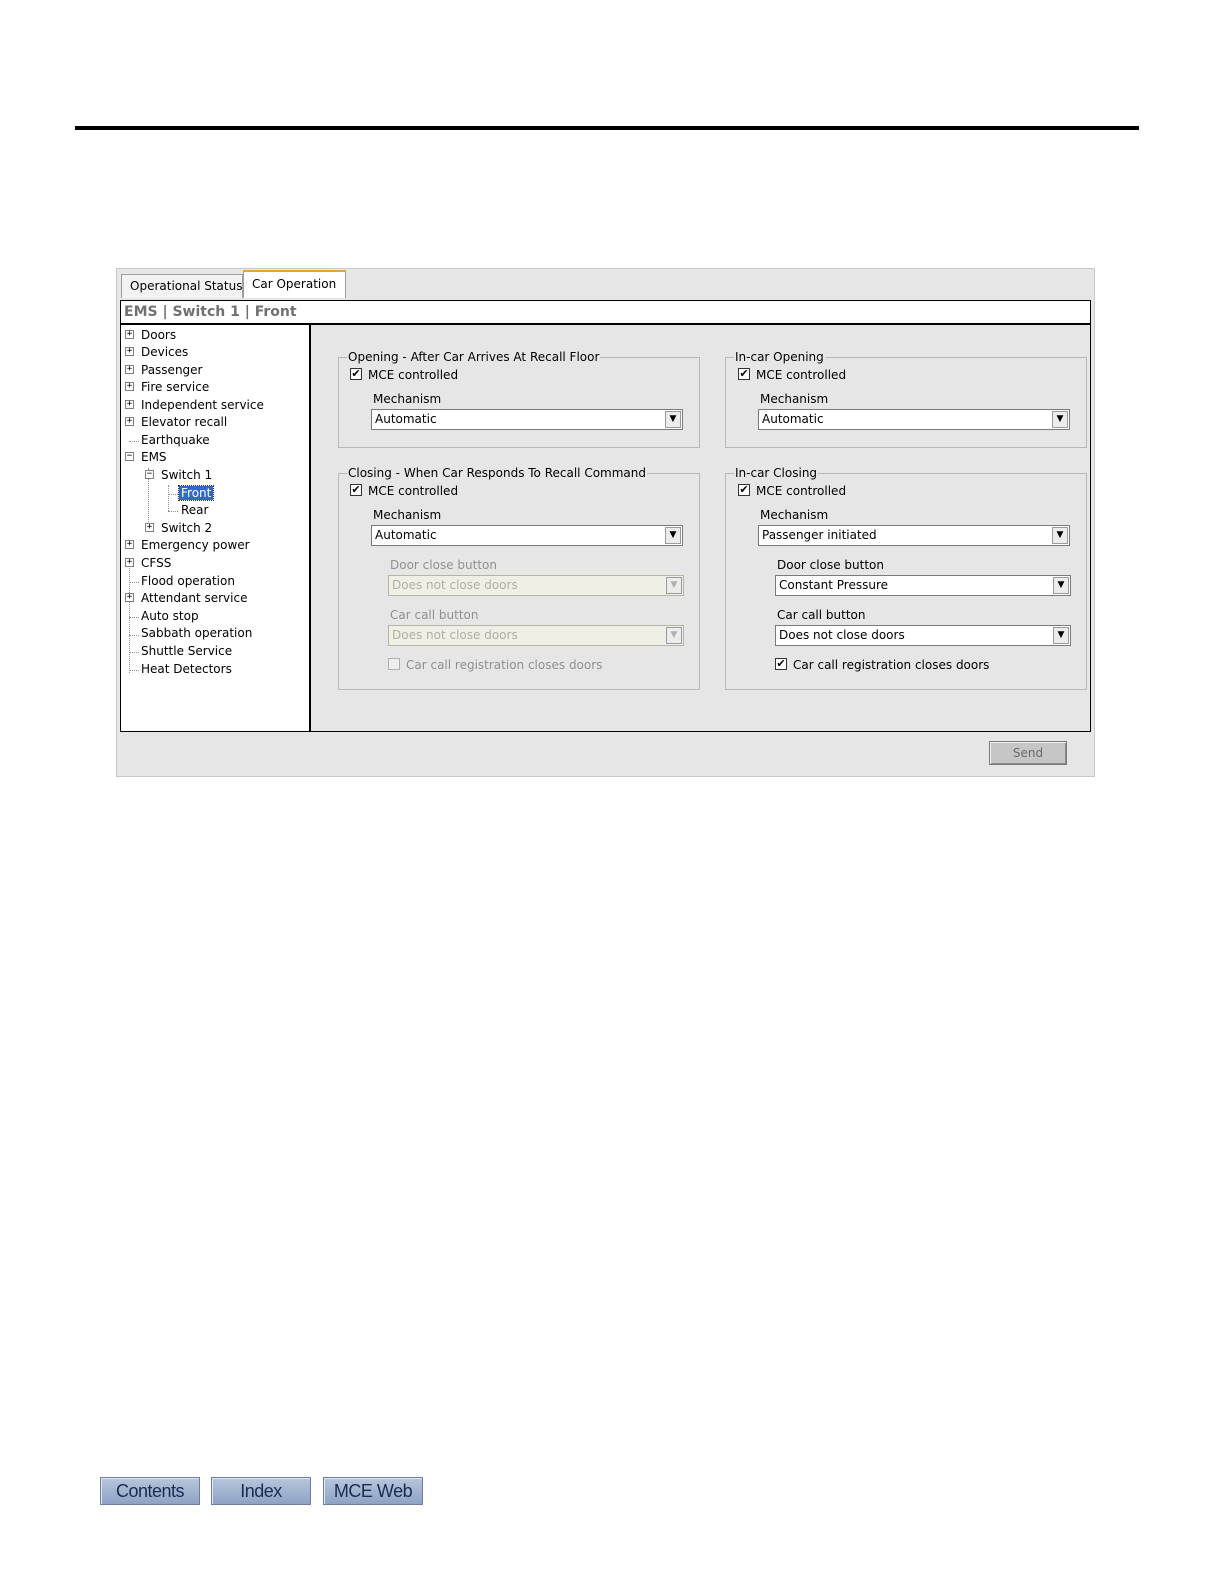 The height and width of the screenshot is (1584, 1224). Describe the element at coordinates (744, 490) in the screenshot. I see `incar-closing-mce-controlled-checkbox: ✔` at that location.